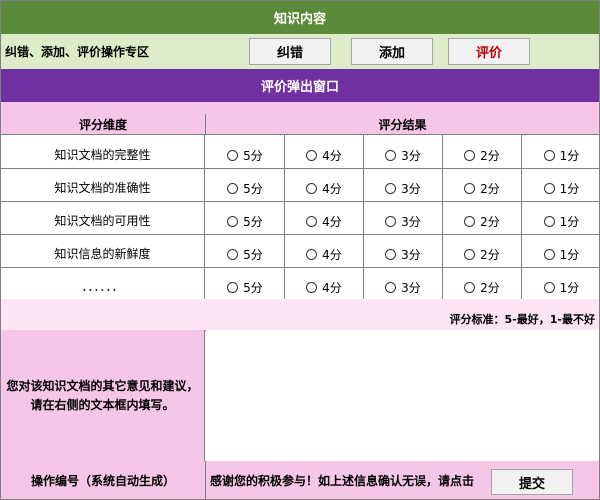 This screenshot has height=500, width=600. I want to click on dimension-header: 评分维度, so click(103, 124).